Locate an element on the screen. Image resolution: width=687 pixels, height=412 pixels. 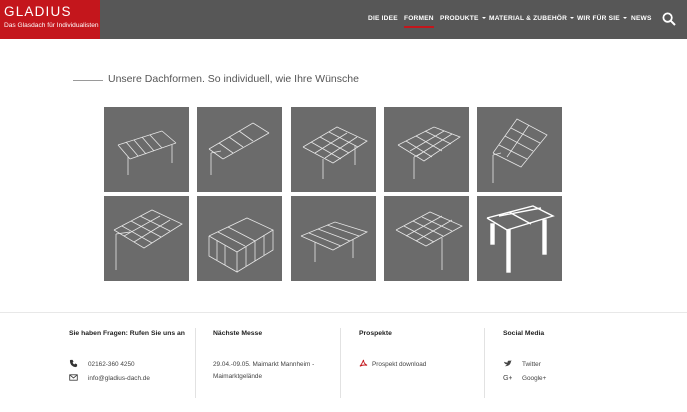
footer-divider is located at coordinates (343, 312).